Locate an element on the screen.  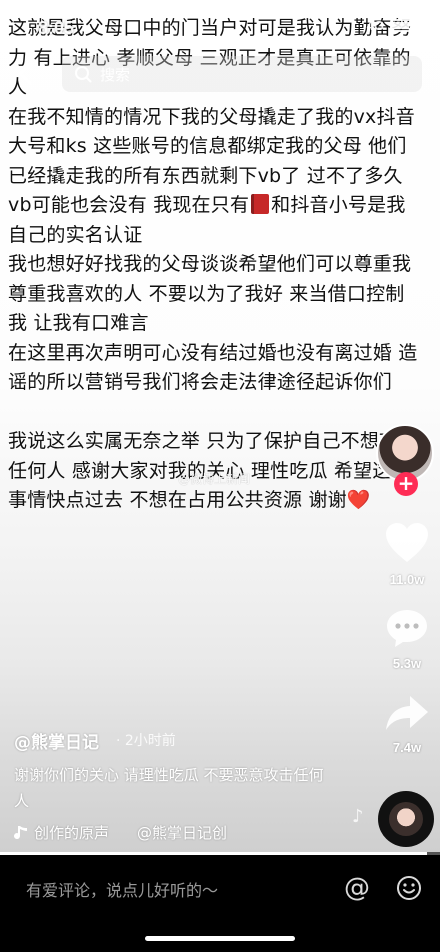
author-avatar: + is located at coordinates (406, 460).